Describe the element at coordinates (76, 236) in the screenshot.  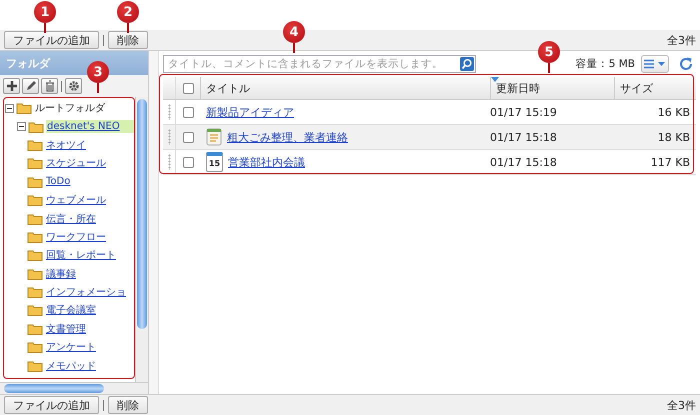
I see `folder-item: ワークフロー` at that location.